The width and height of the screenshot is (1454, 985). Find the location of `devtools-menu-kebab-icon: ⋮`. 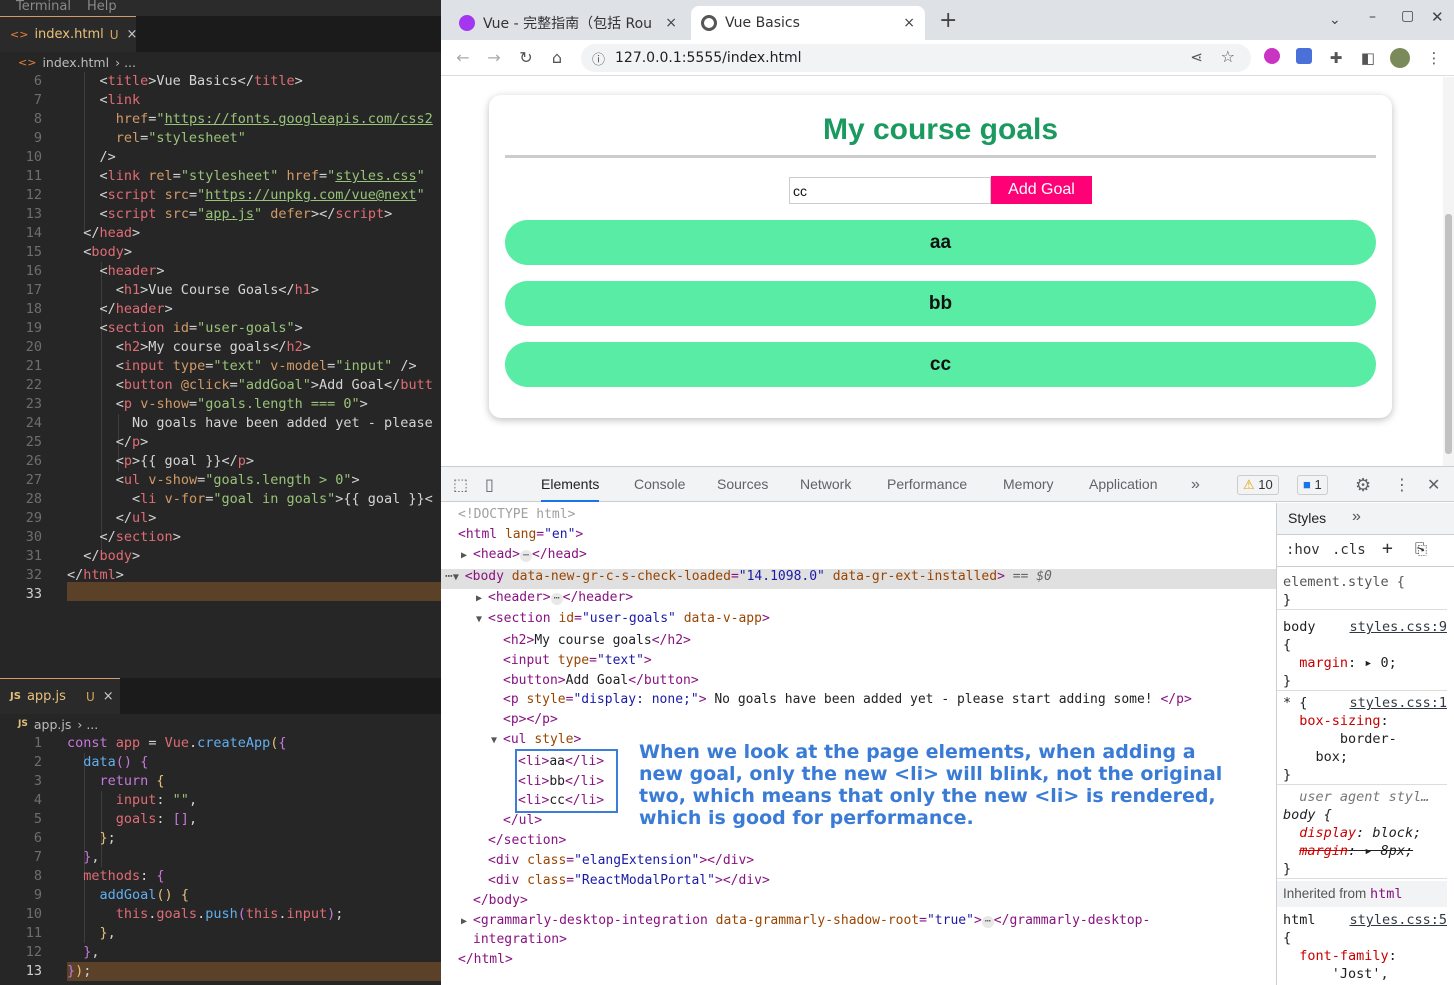

devtools-menu-kebab-icon: ⋮ is located at coordinates (1402, 484).